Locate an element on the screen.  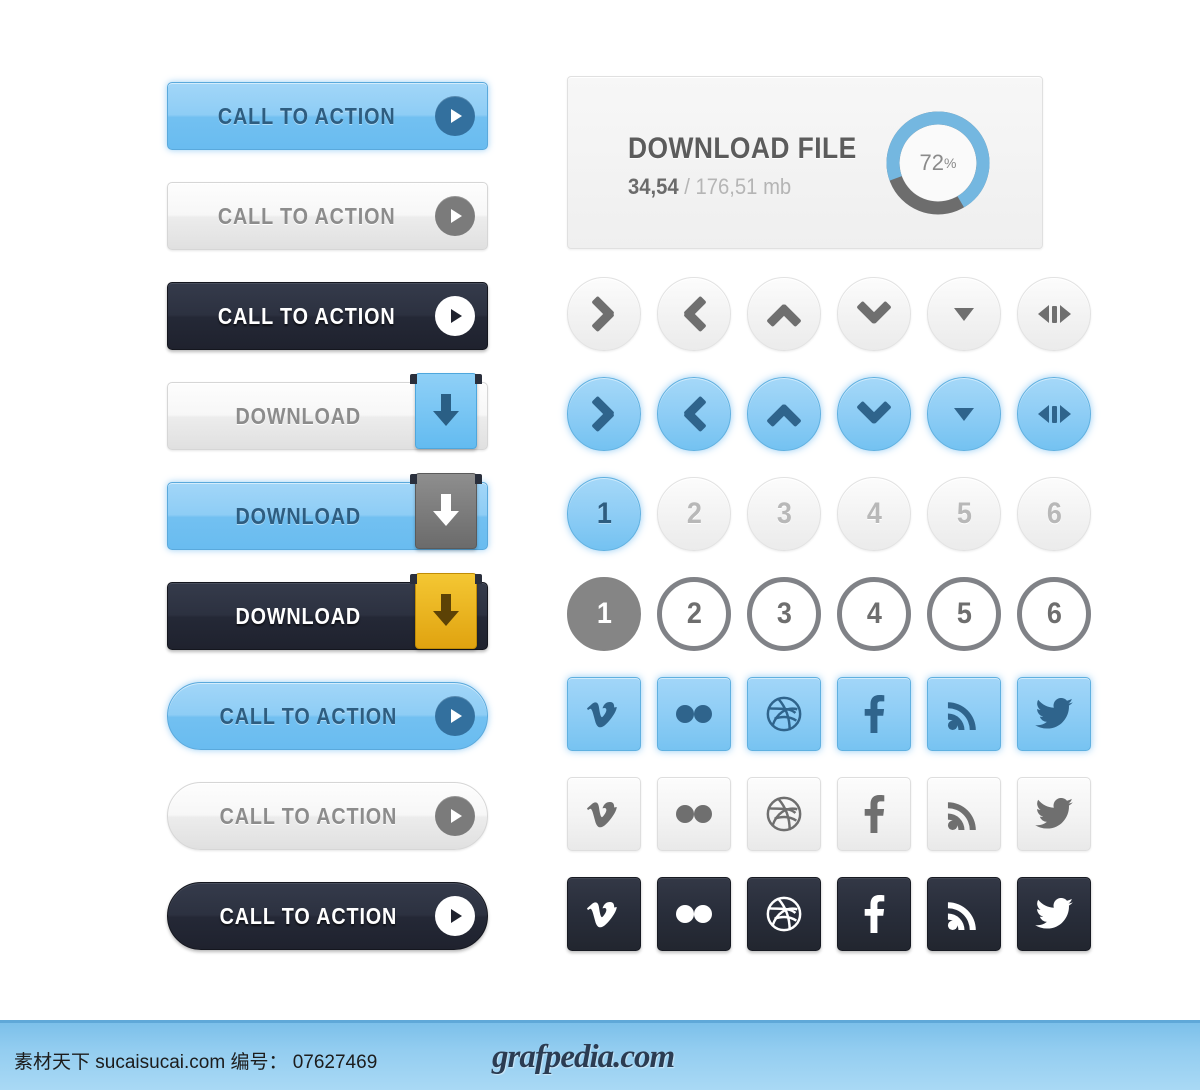
cta-pill-dark: CALL TO ACTION is located at coordinates (327, 916).